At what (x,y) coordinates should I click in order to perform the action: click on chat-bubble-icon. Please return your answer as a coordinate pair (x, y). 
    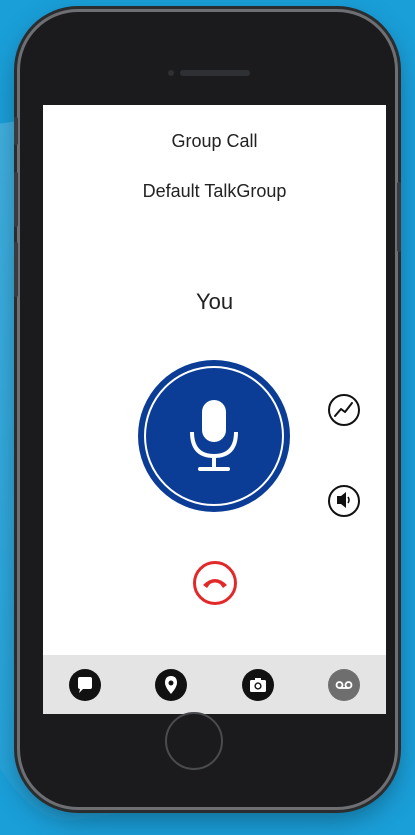
    Looking at the image, I should click on (85, 685).